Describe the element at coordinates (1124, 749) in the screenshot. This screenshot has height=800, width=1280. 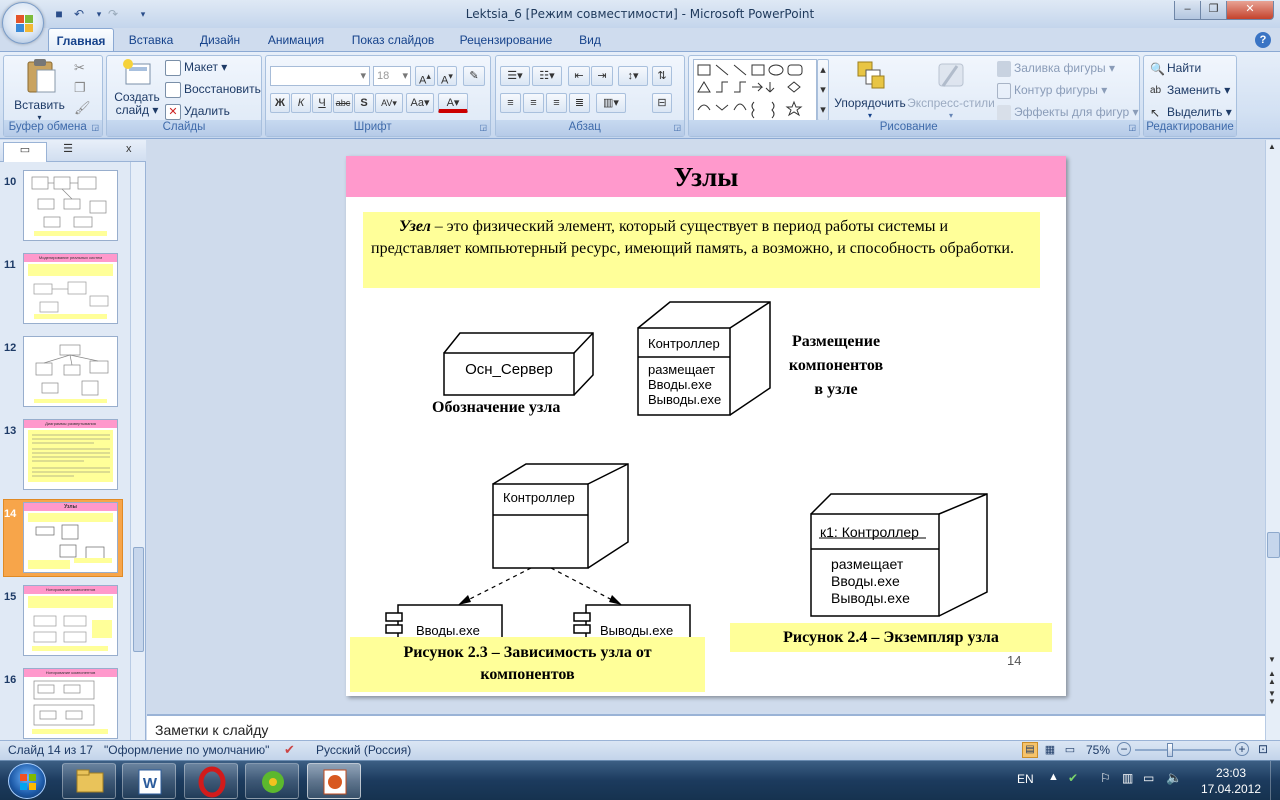
I see `zoom-out-button: −` at that location.